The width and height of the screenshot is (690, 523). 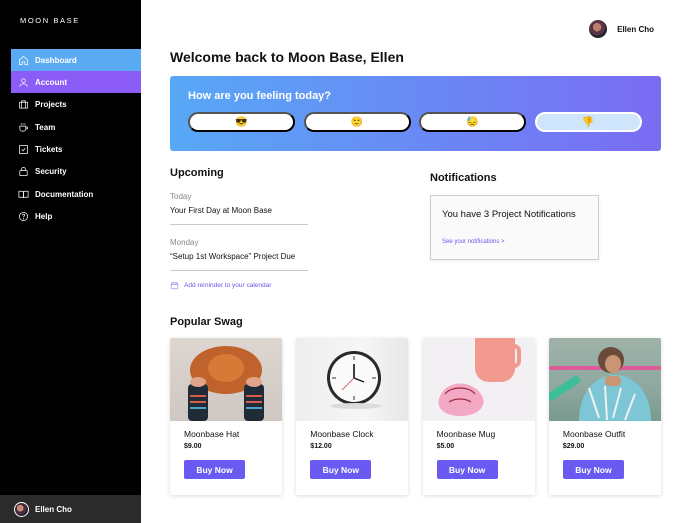 I want to click on product-card: Moonbase Hat $9.00 Buy Now, so click(x=226, y=416).